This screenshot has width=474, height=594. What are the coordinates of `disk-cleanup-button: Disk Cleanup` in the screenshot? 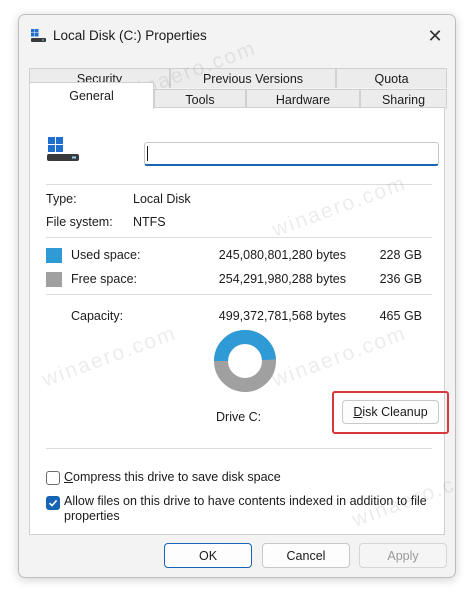 It's located at (390, 412).